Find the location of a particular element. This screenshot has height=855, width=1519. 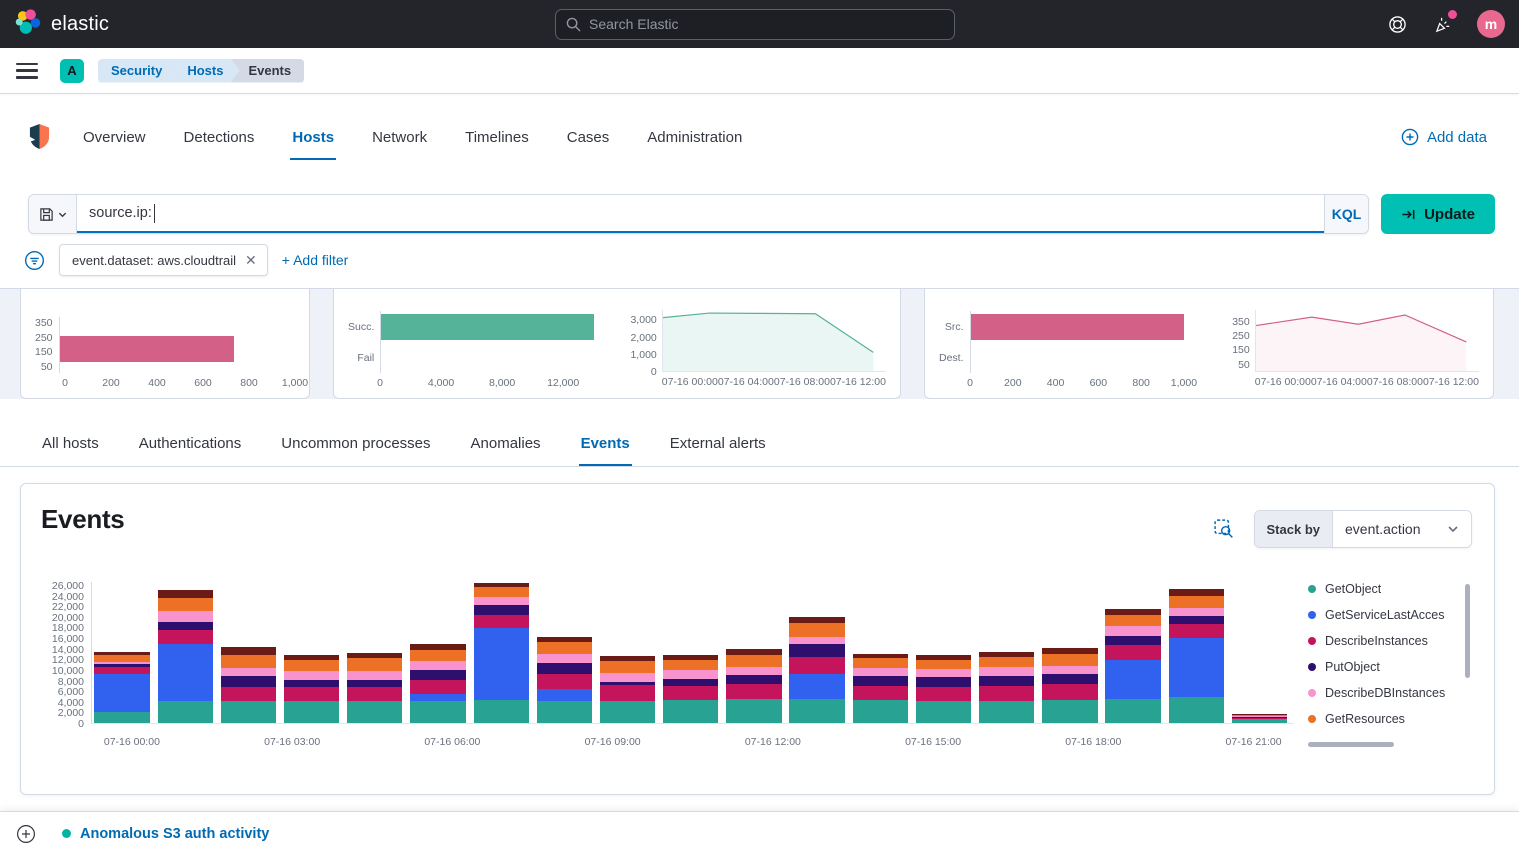

host-tab-authentications: Authentications is located at coordinates (190, 445).